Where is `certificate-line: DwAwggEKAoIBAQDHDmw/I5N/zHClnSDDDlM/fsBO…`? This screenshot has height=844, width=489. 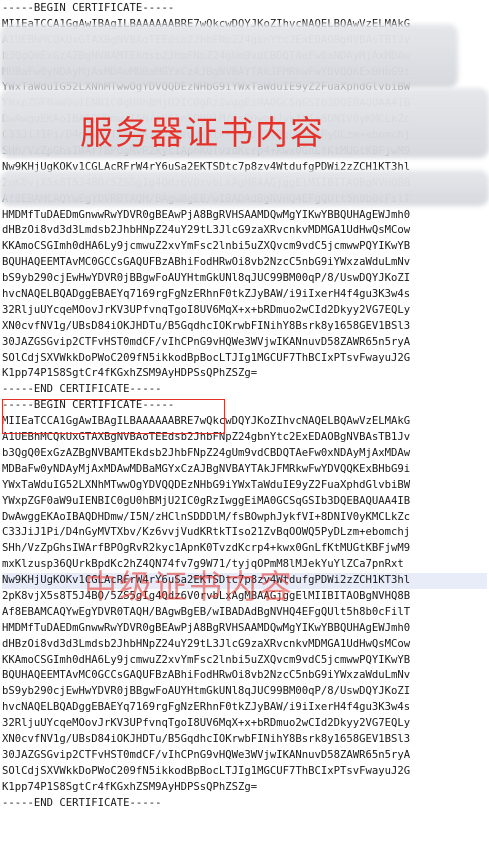 certificate-line: DwAwggEKAoIBAQDHDmw/I5N/zHClnSDDDlM/fsBO… is located at coordinates (206, 516).